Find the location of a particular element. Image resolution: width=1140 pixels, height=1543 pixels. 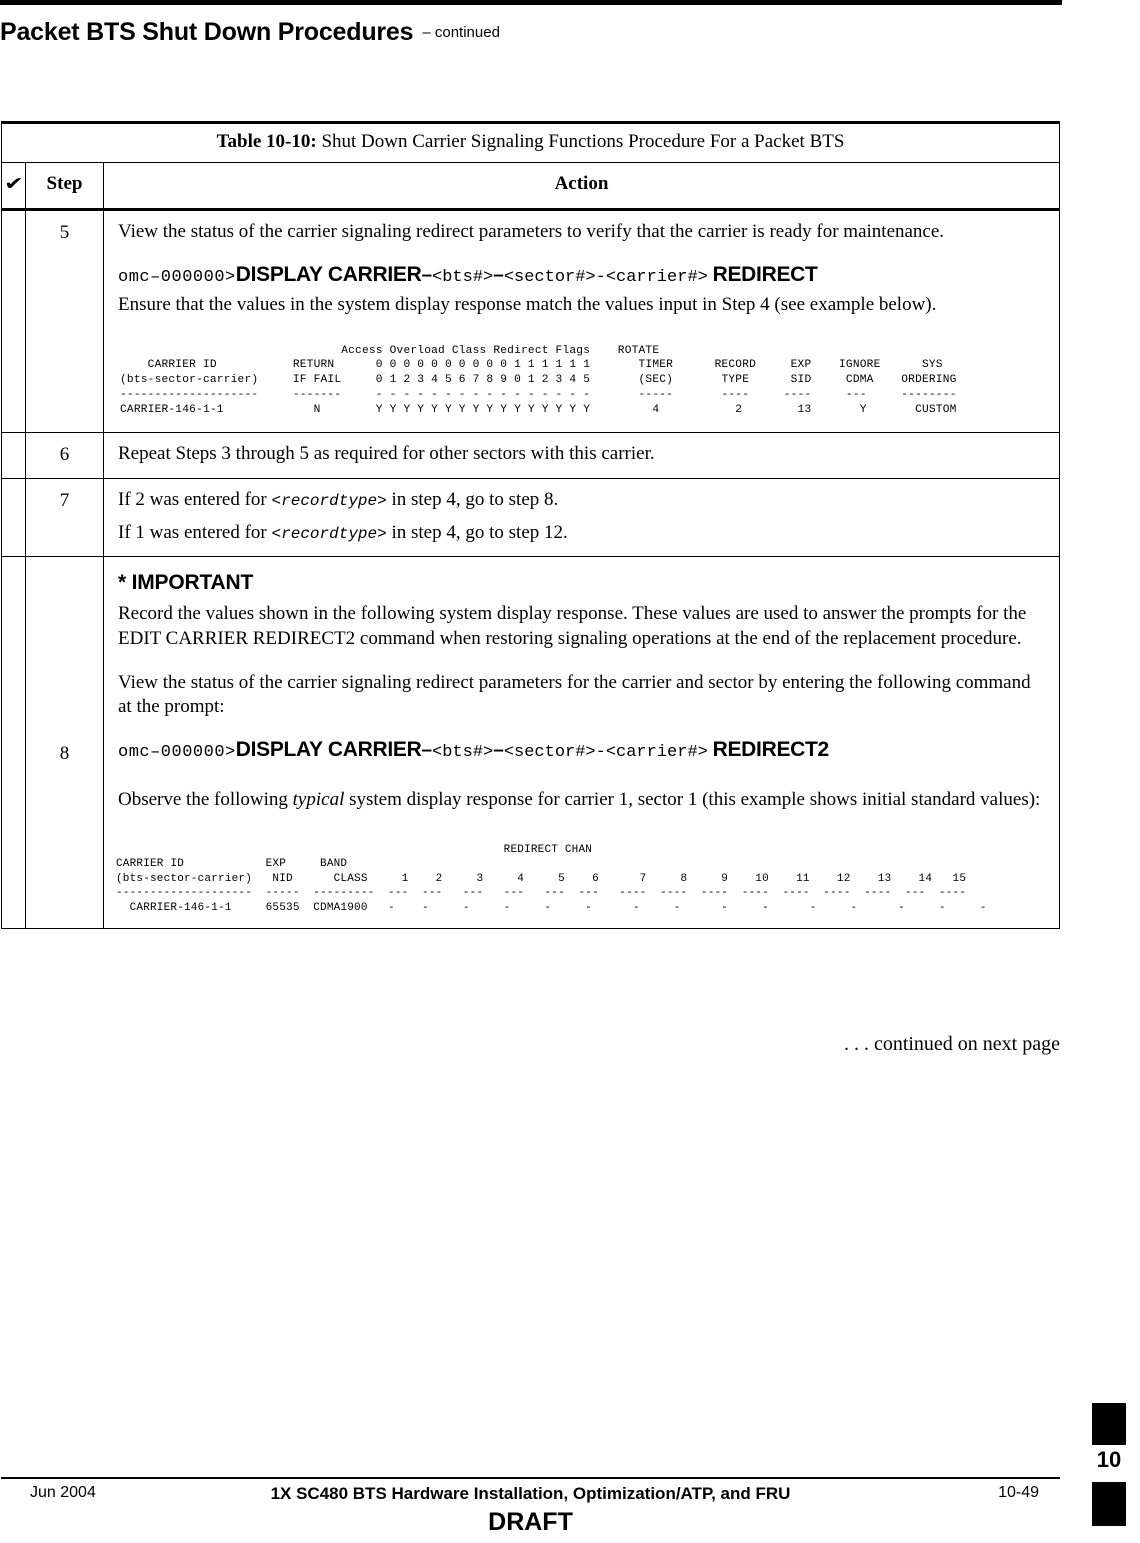

step5-cli-command: DISPLAY CARRIER is located at coordinates (328, 275).